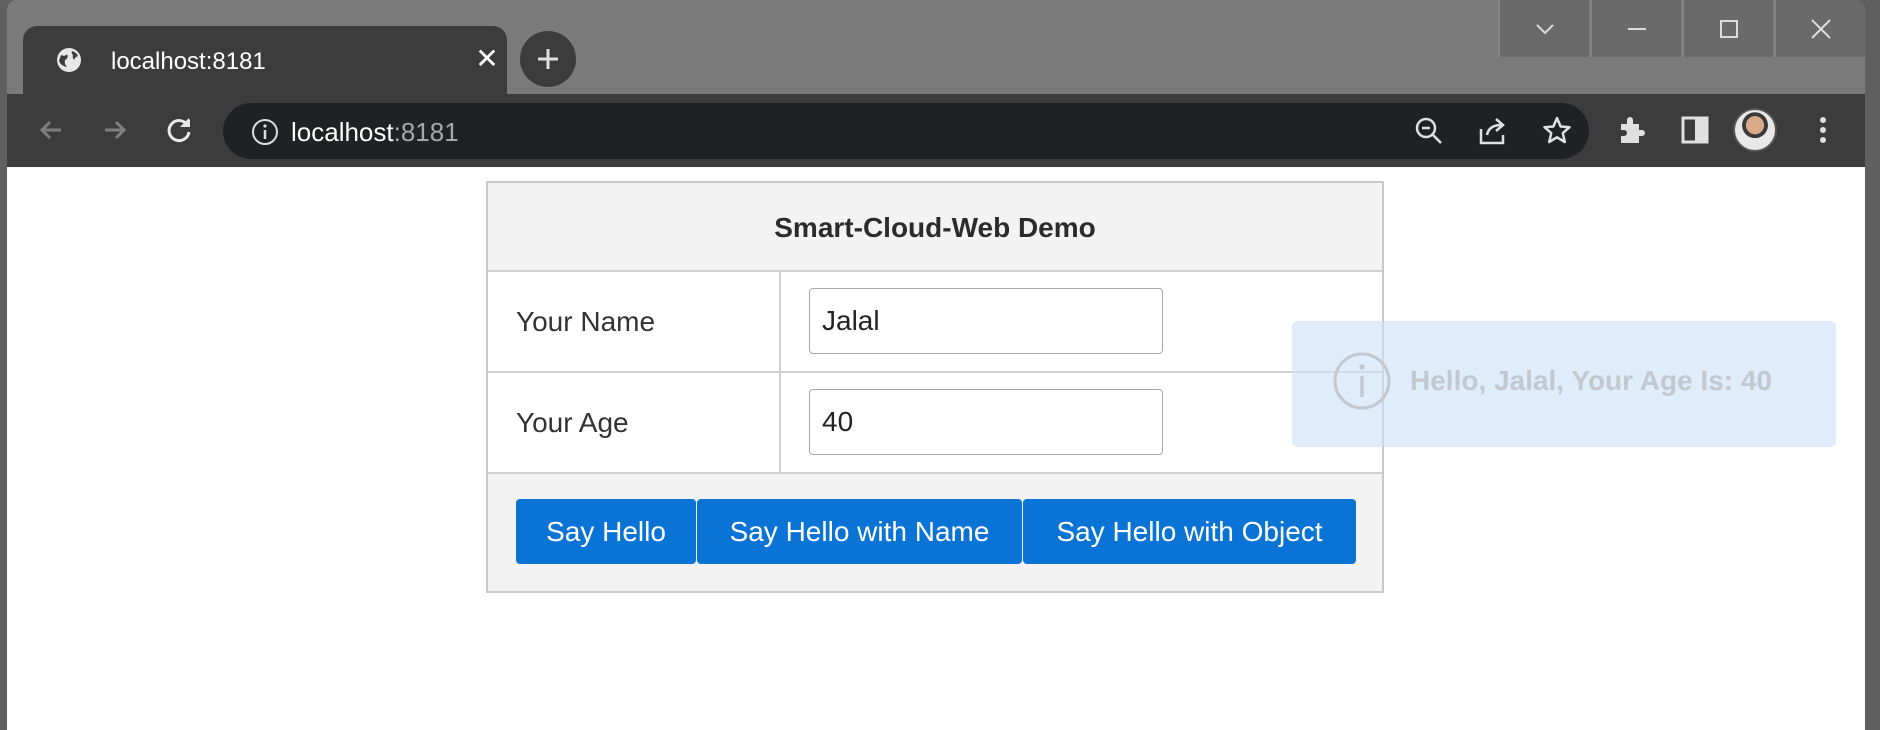 This screenshot has height=730, width=1880. What do you see at coordinates (1631, 130) in the screenshot?
I see `extensions-icon` at bounding box center [1631, 130].